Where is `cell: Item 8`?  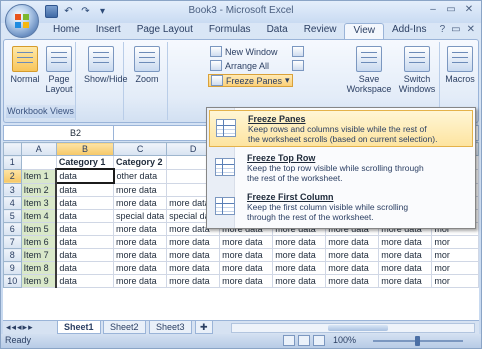
cell: Item 8 is located at coordinates (39, 268).